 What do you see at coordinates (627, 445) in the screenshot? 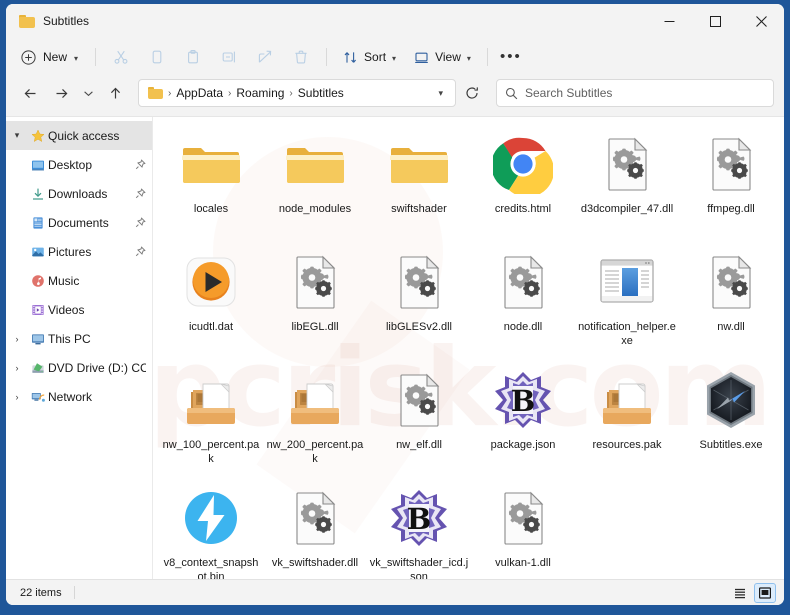
I see `file-name-label: resources.pak` at bounding box center [627, 445].